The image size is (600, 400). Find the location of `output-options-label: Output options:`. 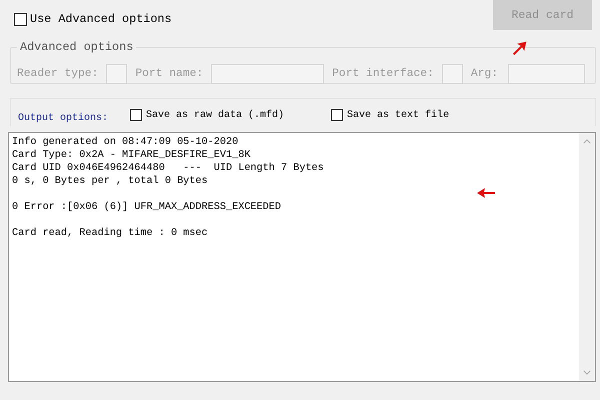

output-options-label: Output options: is located at coordinates (63, 118).